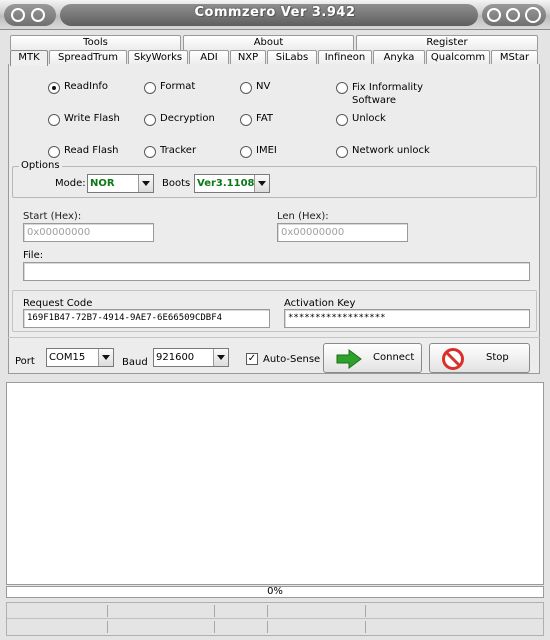 The height and width of the screenshot is (640, 550). What do you see at coordinates (349, 359) in the screenshot?
I see `green-arrow-right-icon` at bounding box center [349, 359].